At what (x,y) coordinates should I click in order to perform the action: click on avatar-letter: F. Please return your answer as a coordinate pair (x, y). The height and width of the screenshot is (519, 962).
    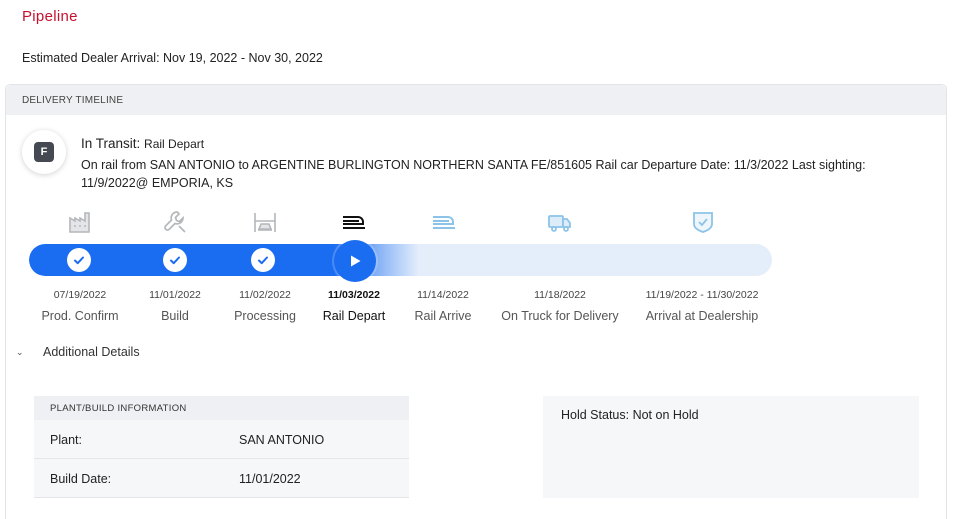
    Looking at the image, I should click on (44, 152).